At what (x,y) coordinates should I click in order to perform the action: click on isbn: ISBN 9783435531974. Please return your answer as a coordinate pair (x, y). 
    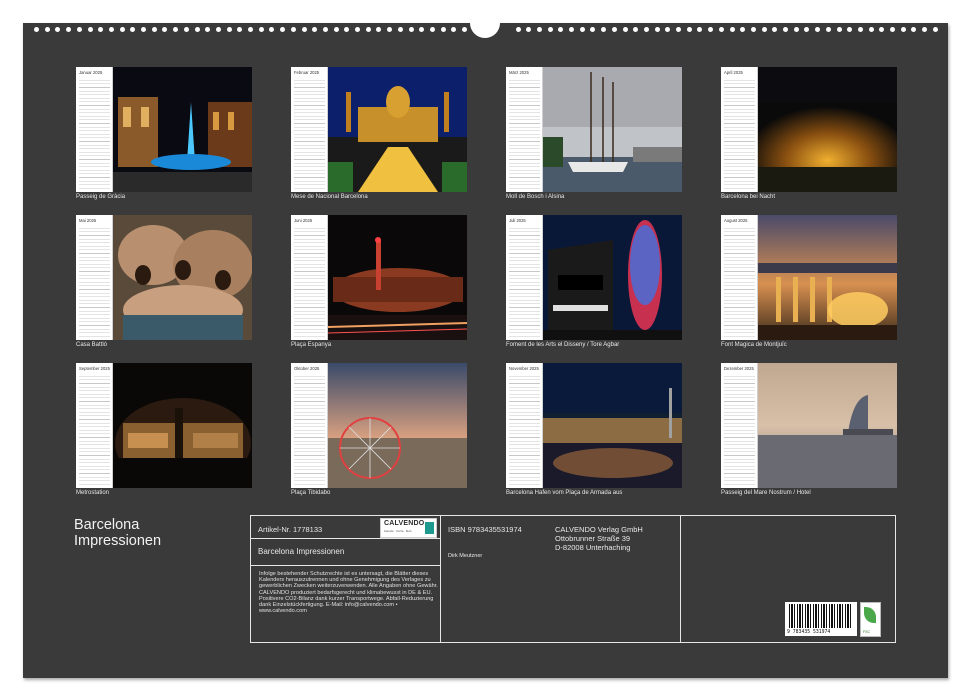
    Looking at the image, I should click on (485, 529).